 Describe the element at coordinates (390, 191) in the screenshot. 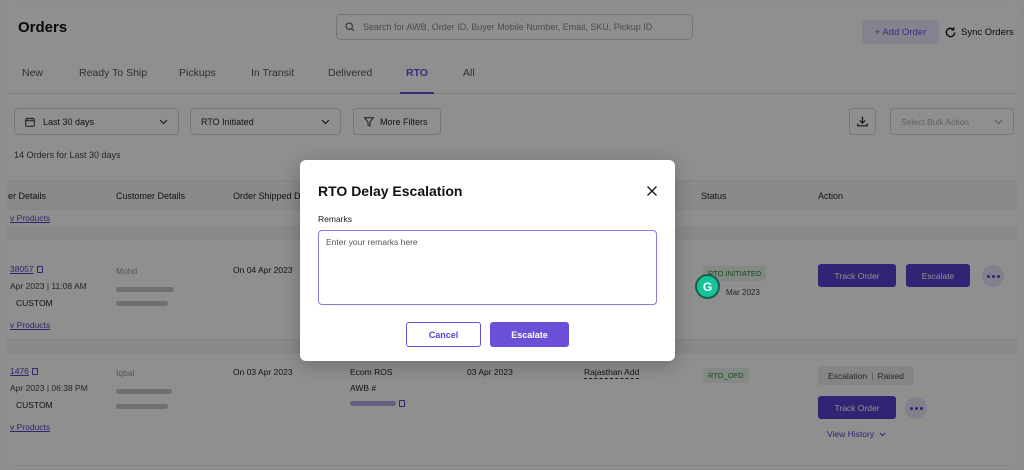

I see `dialog-title: RTO Delay Escalation` at that location.